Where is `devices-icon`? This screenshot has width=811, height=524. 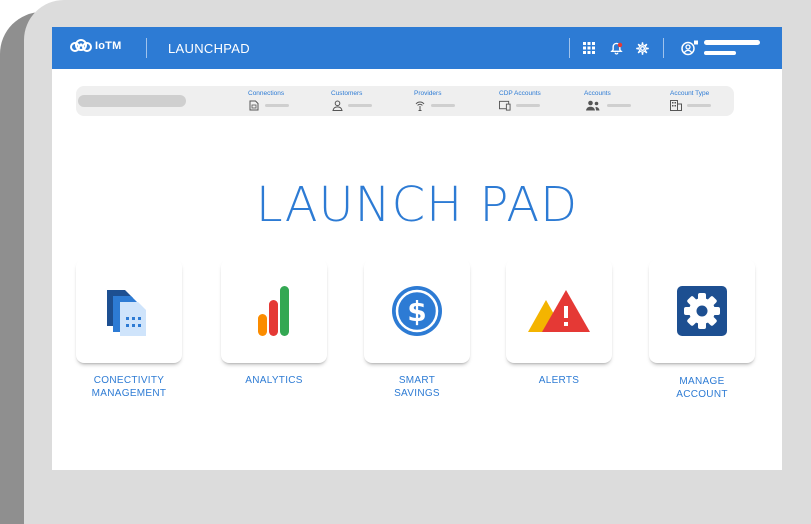
devices-icon is located at coordinates (505, 105).